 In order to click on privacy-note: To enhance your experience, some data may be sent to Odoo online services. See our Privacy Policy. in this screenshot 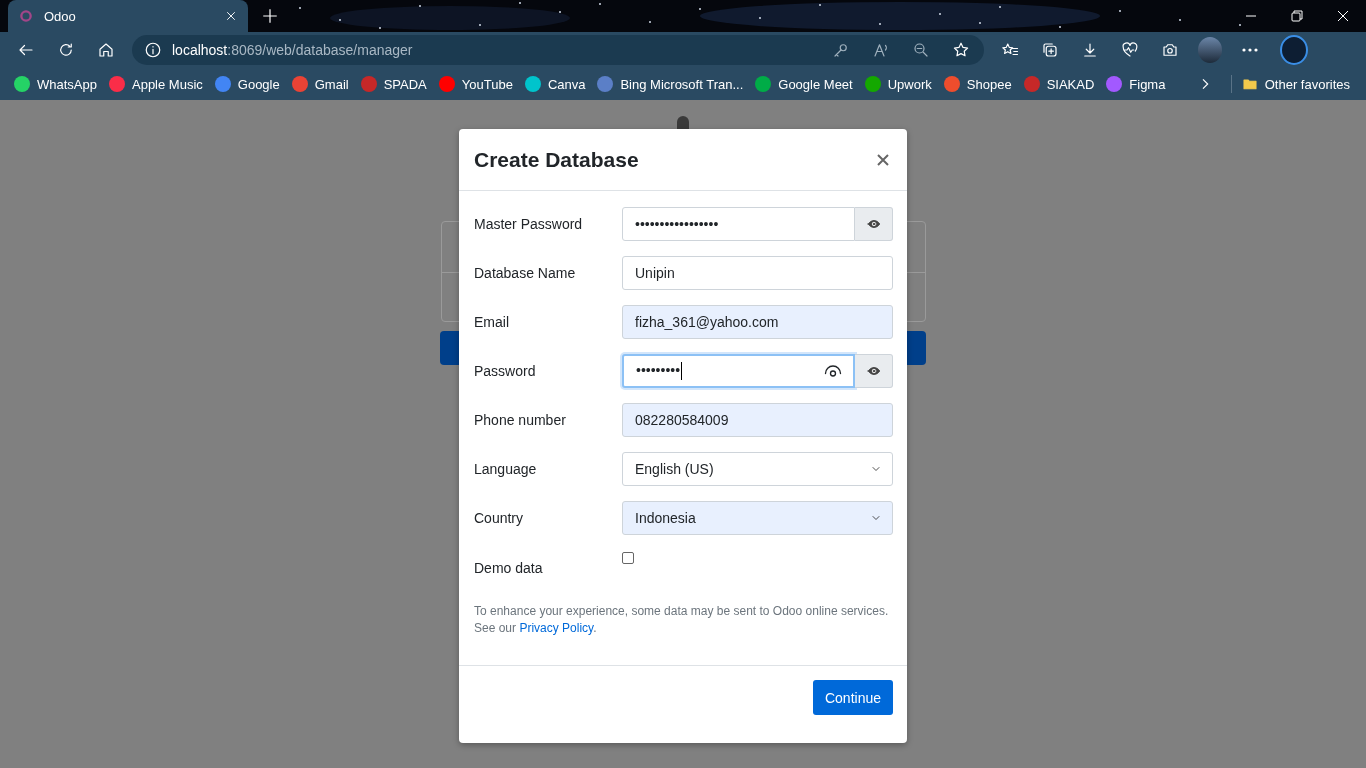, I will do `click(682, 620)`.